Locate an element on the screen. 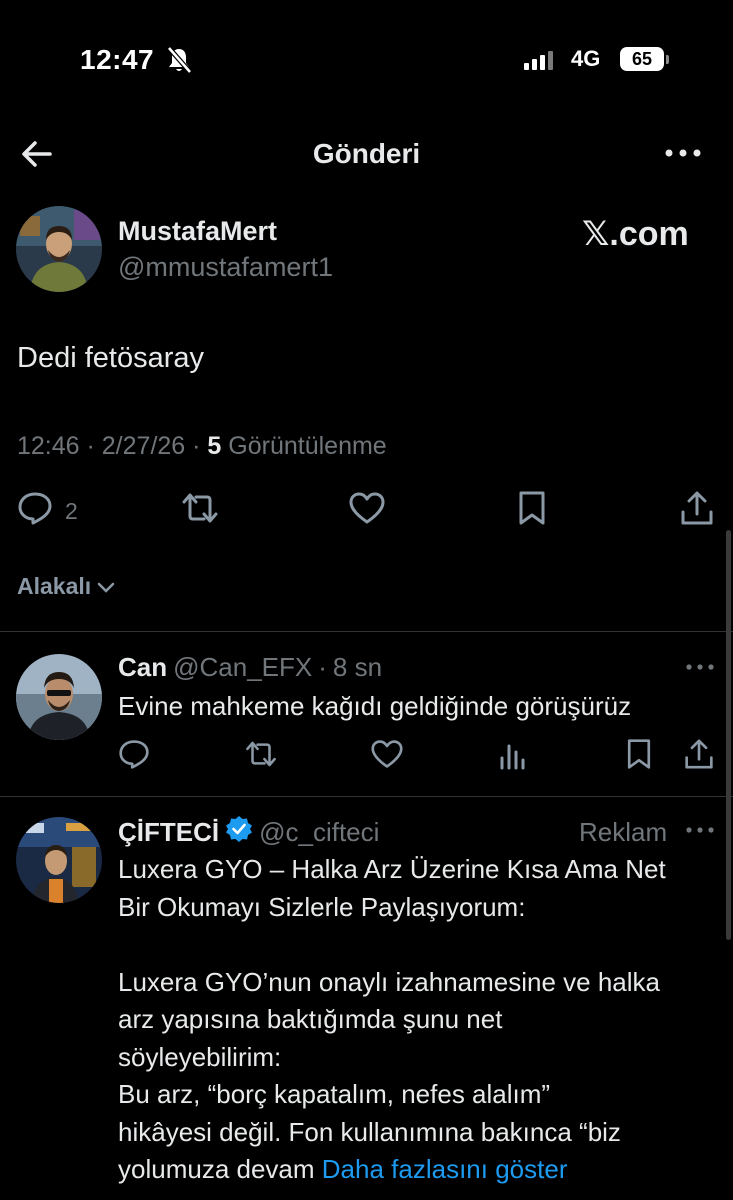  post-meta: 12:46 · 2/27/26 · 5 Görüntülenme is located at coordinates (202, 446).